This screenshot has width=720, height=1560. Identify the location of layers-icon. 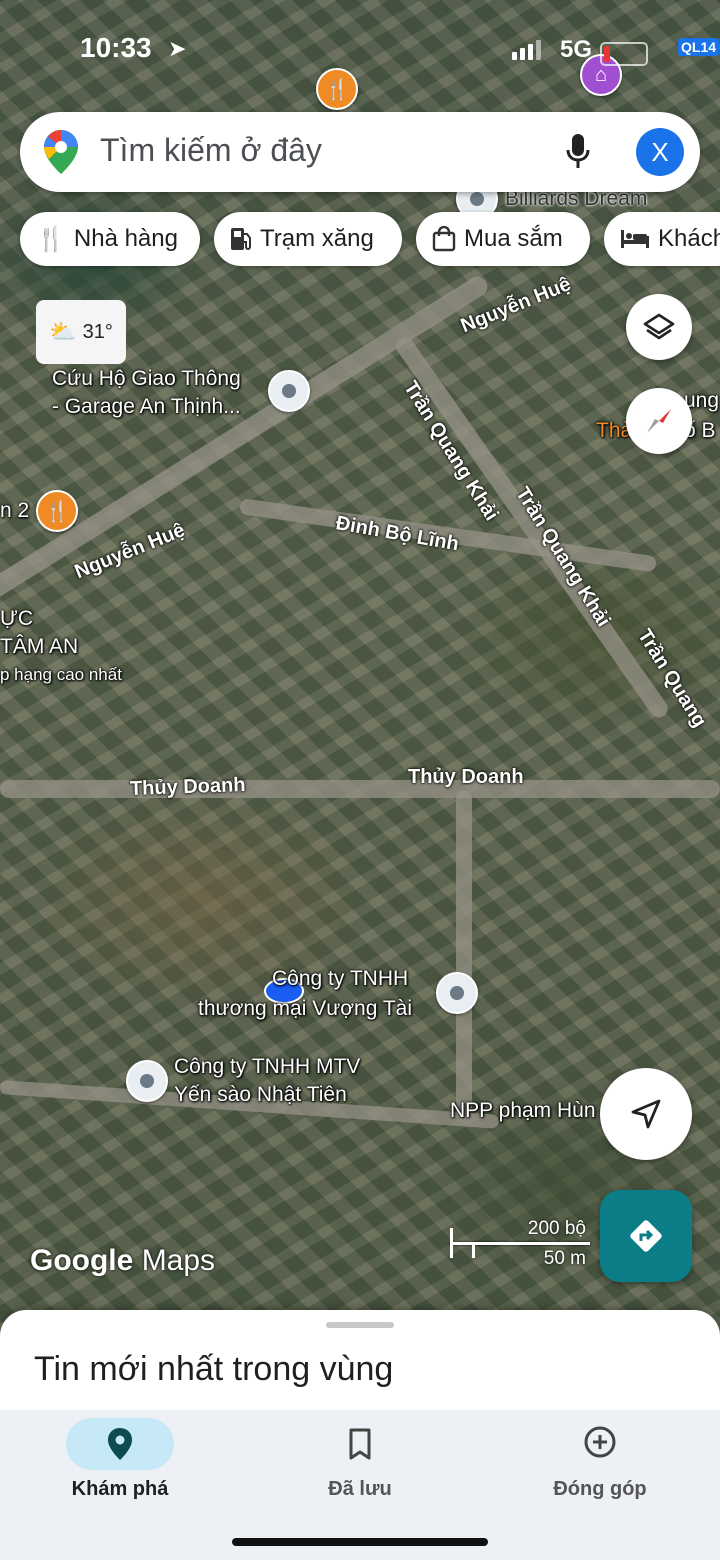
(659, 326).